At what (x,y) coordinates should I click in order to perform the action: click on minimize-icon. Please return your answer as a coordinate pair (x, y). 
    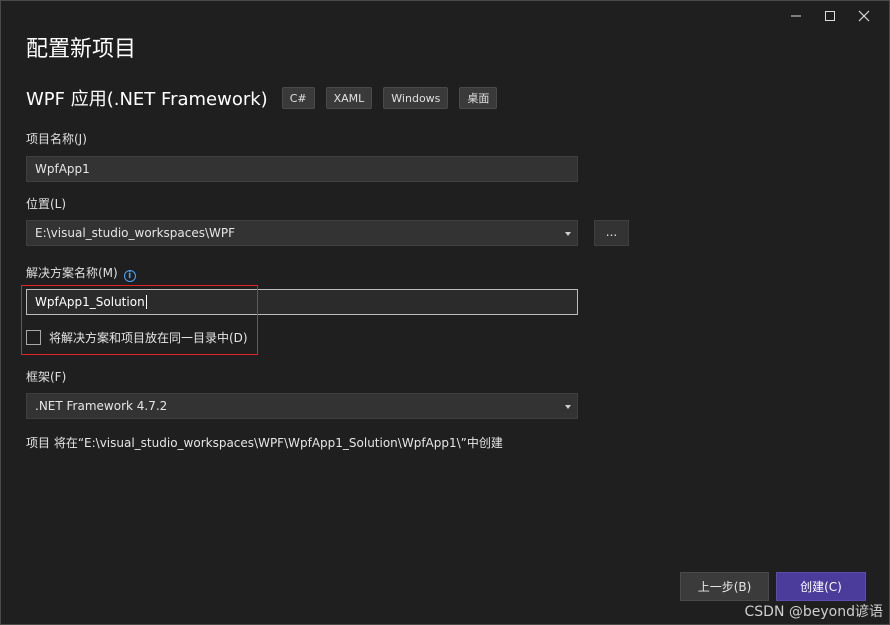
    Looking at the image, I should click on (796, 16).